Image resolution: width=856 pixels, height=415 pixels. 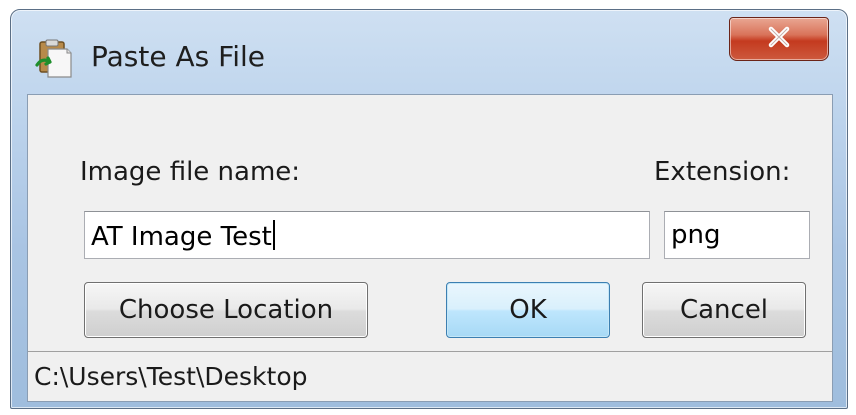 What do you see at coordinates (181, 237) in the screenshot?
I see `filename-input-value: AT Image Test` at bounding box center [181, 237].